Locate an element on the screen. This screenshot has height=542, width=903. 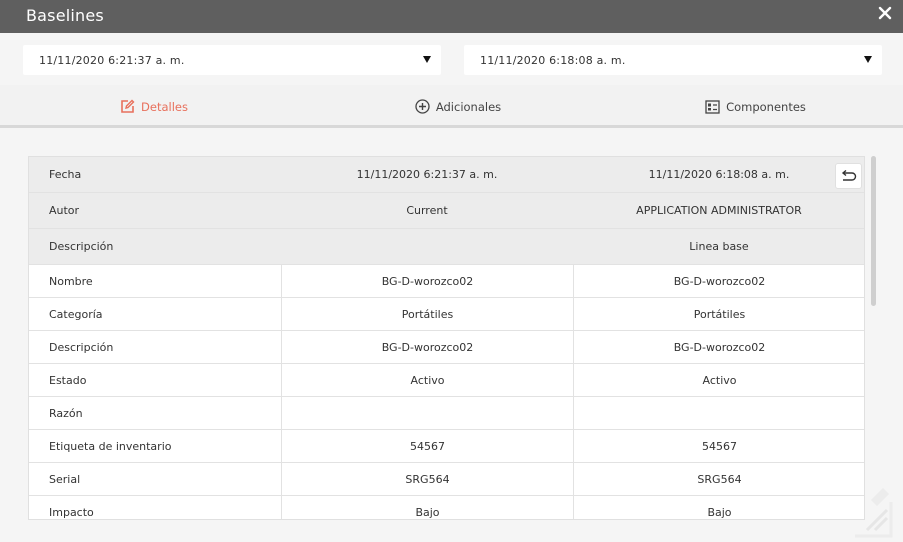
undo-icon is located at coordinates (849, 175).